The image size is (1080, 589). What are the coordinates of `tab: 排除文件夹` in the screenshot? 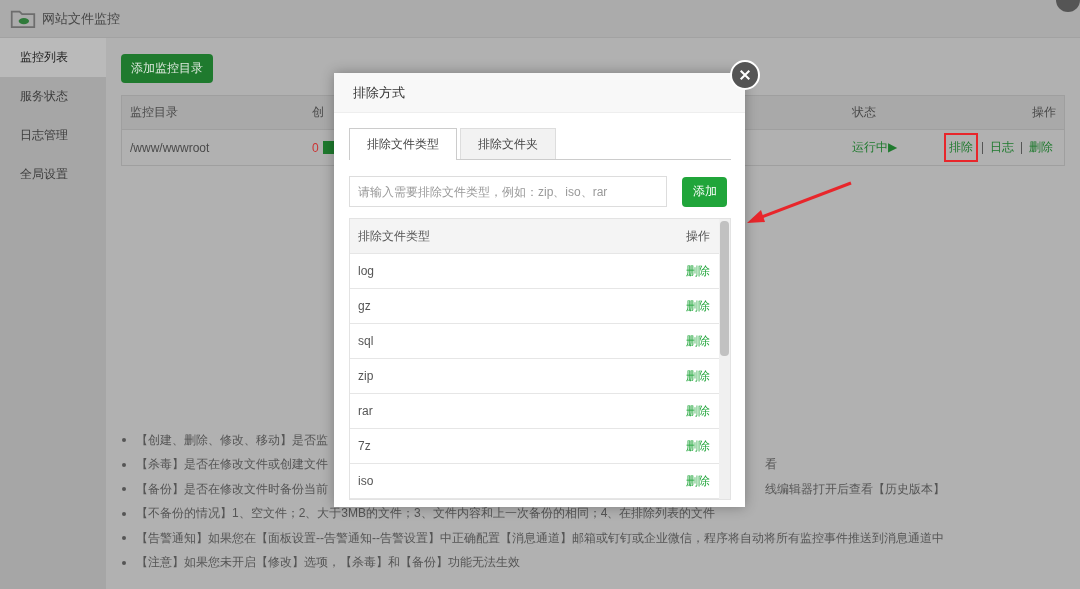 It's located at (508, 143).